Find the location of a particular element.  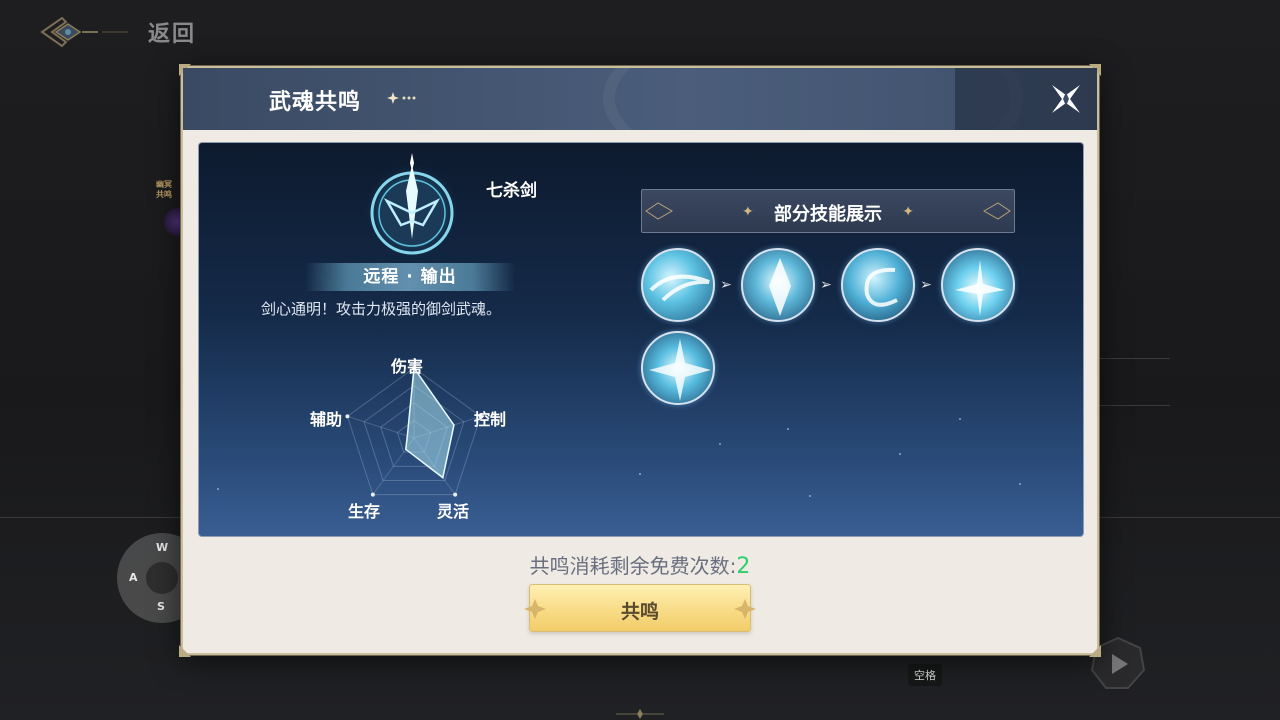

radar-label-damage: 伤害 is located at coordinates (407, 366).